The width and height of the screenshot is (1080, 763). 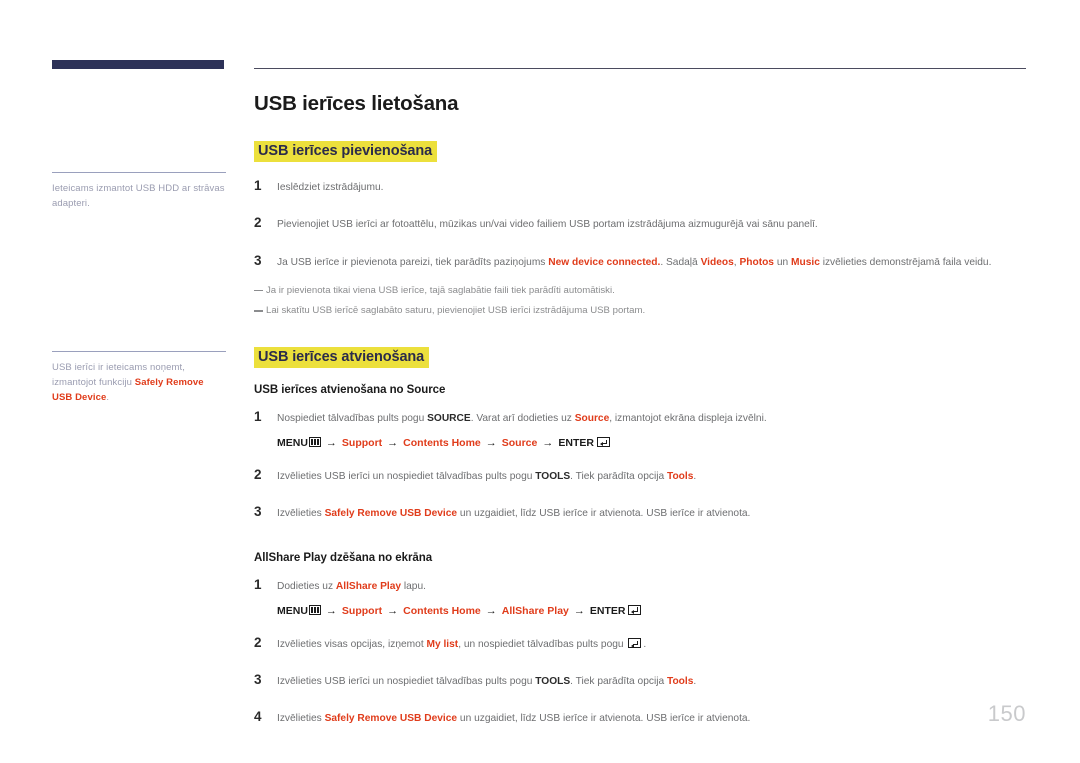 What do you see at coordinates (449, 418) in the screenshot?
I see `emphasis-text: SOURCE` at bounding box center [449, 418].